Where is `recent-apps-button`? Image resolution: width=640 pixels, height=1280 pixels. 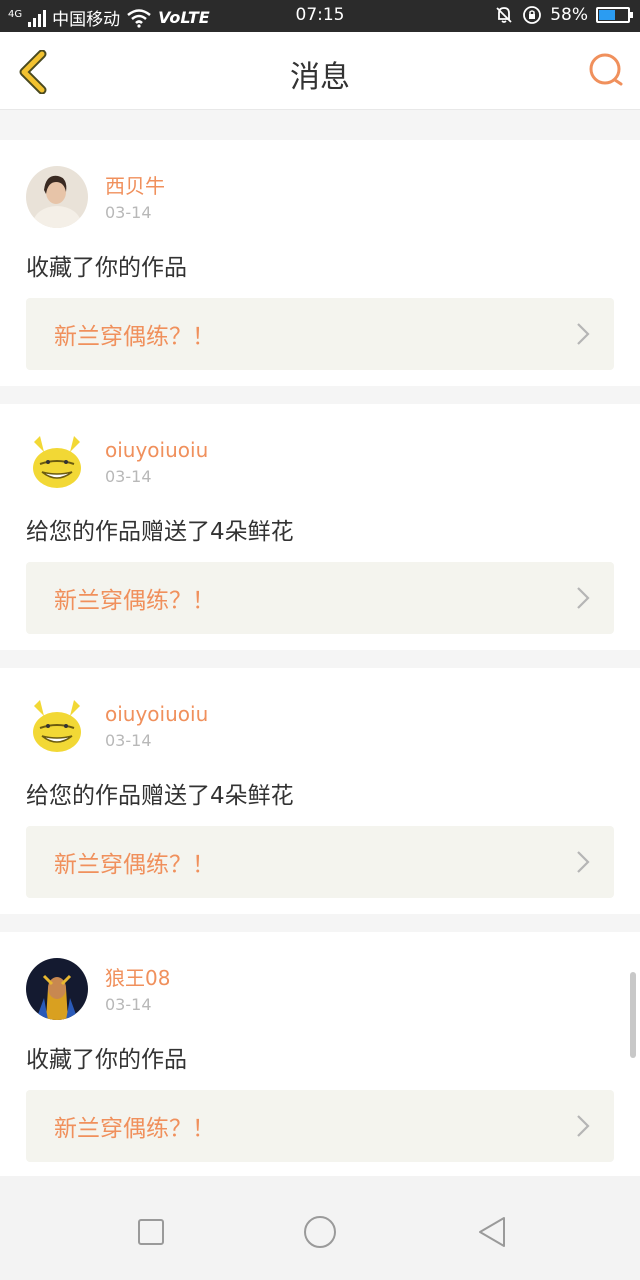 recent-apps-button is located at coordinates (151, 1232).